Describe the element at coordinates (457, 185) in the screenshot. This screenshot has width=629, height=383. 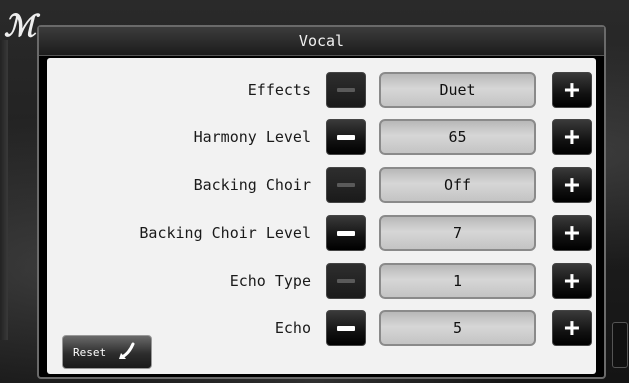
I see `setting-value: Off` at that location.